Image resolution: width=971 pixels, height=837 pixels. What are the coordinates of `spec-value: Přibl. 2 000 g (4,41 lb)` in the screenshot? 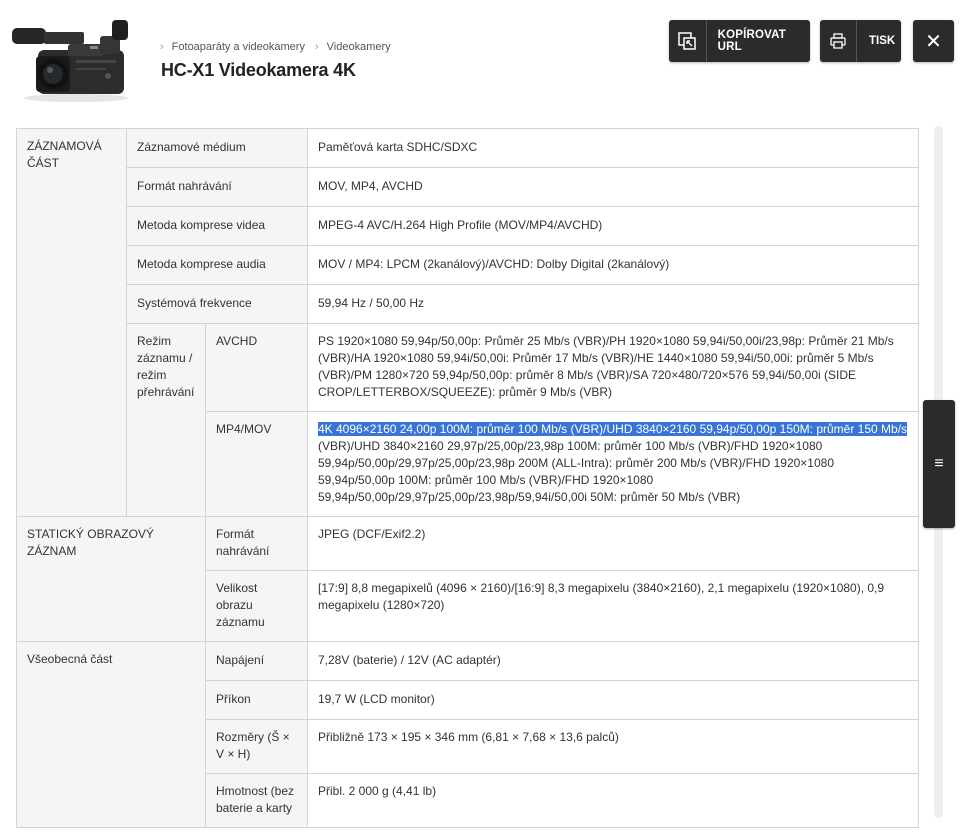 It's located at (613, 800).